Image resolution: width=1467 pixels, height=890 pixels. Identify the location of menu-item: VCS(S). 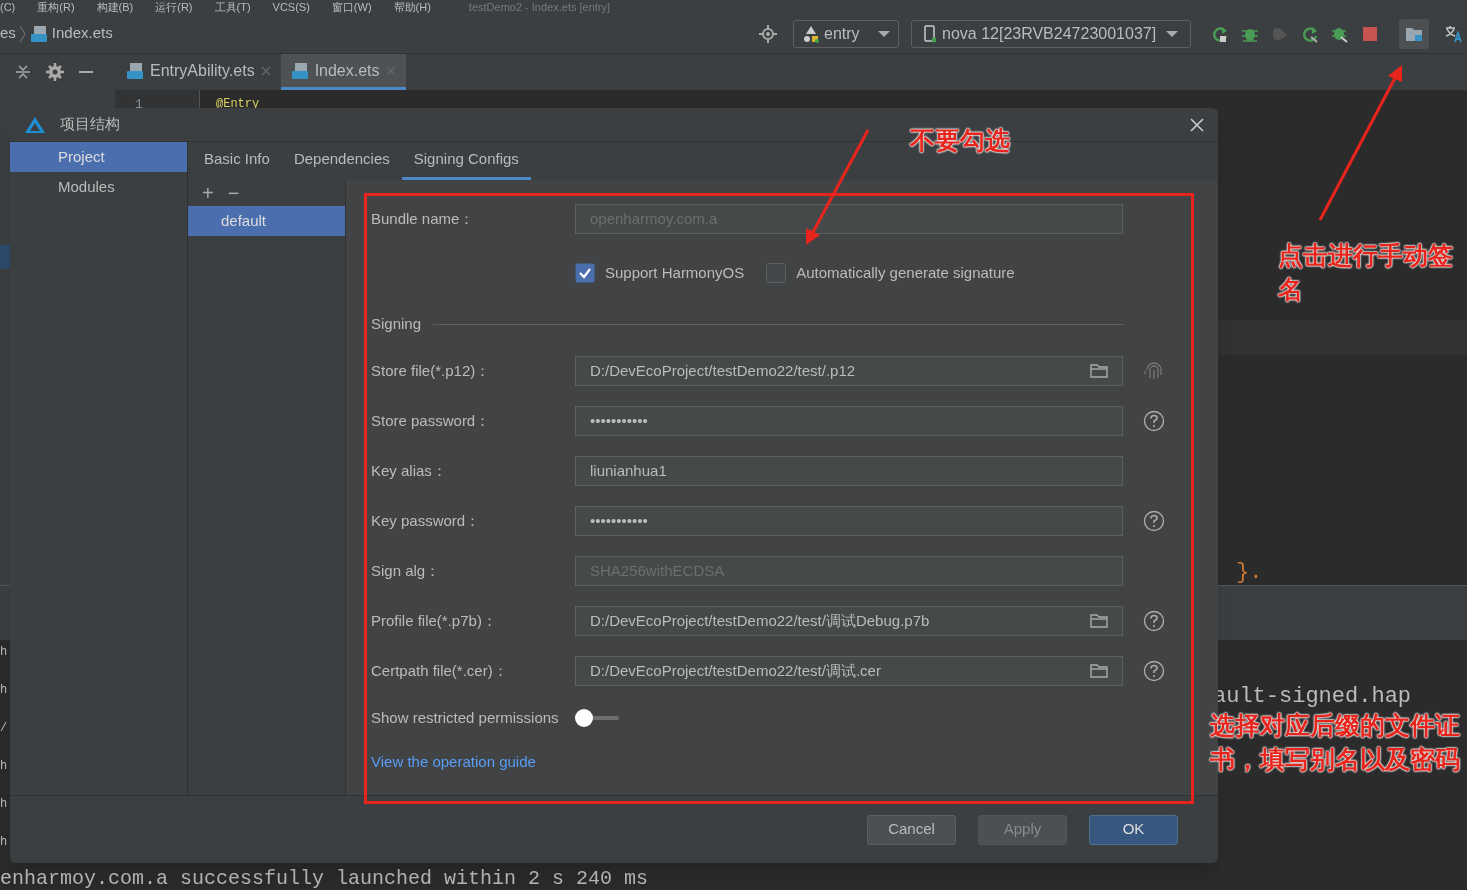
(291, 7).